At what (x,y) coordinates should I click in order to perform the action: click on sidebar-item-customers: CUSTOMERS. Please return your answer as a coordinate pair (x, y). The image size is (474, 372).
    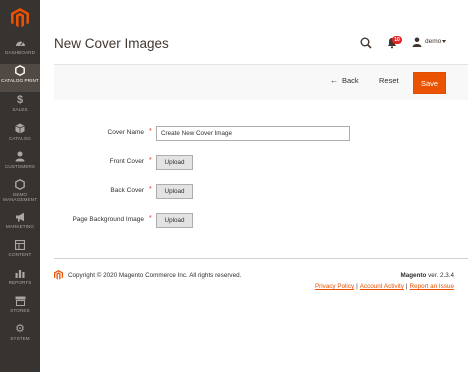
    Looking at the image, I should click on (20, 164).